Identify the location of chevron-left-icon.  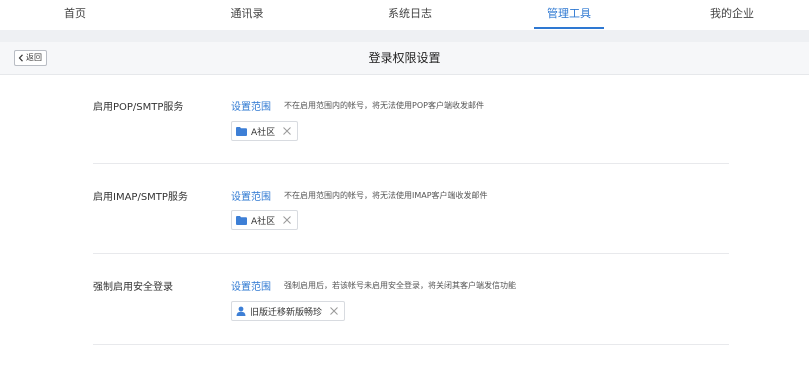
(21, 58).